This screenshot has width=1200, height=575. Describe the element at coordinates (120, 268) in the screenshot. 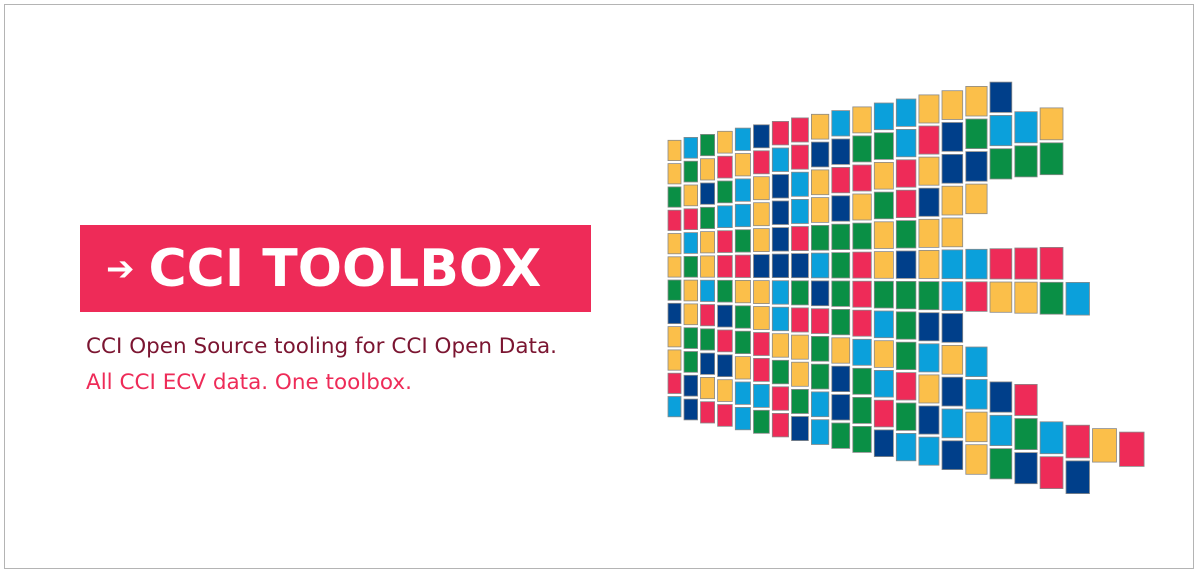

I see `right-arrow-icon: ➔` at that location.